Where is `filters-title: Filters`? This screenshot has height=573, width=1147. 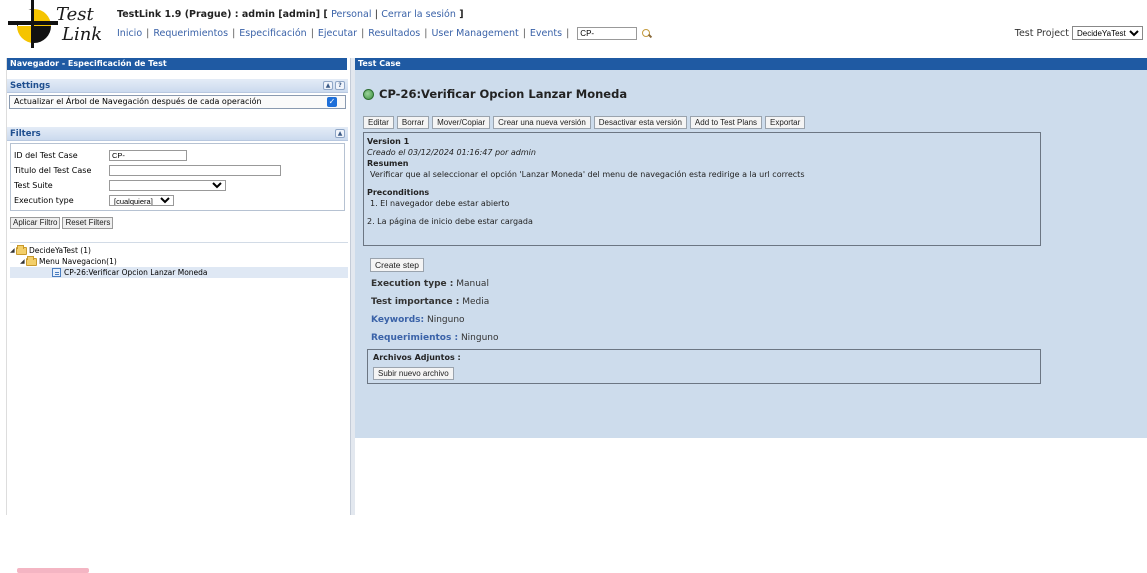
filters-title: Filters is located at coordinates (25, 134).